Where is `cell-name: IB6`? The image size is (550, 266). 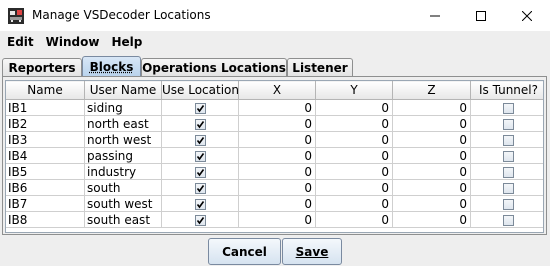
cell-name: IB6 is located at coordinates (45, 187).